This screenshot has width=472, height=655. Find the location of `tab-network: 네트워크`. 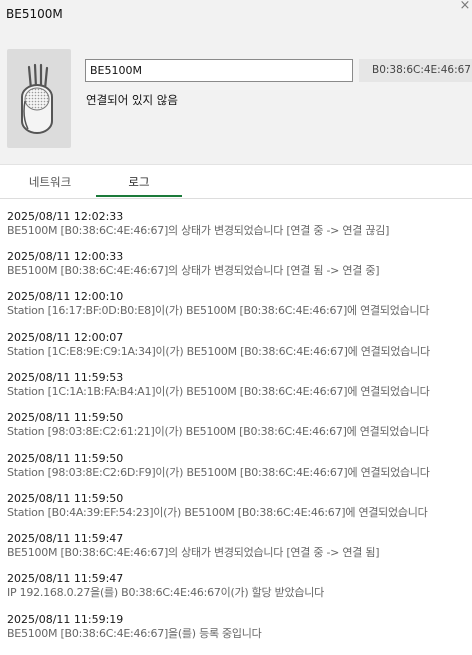

tab-network: 네트워크 is located at coordinates (50, 181).